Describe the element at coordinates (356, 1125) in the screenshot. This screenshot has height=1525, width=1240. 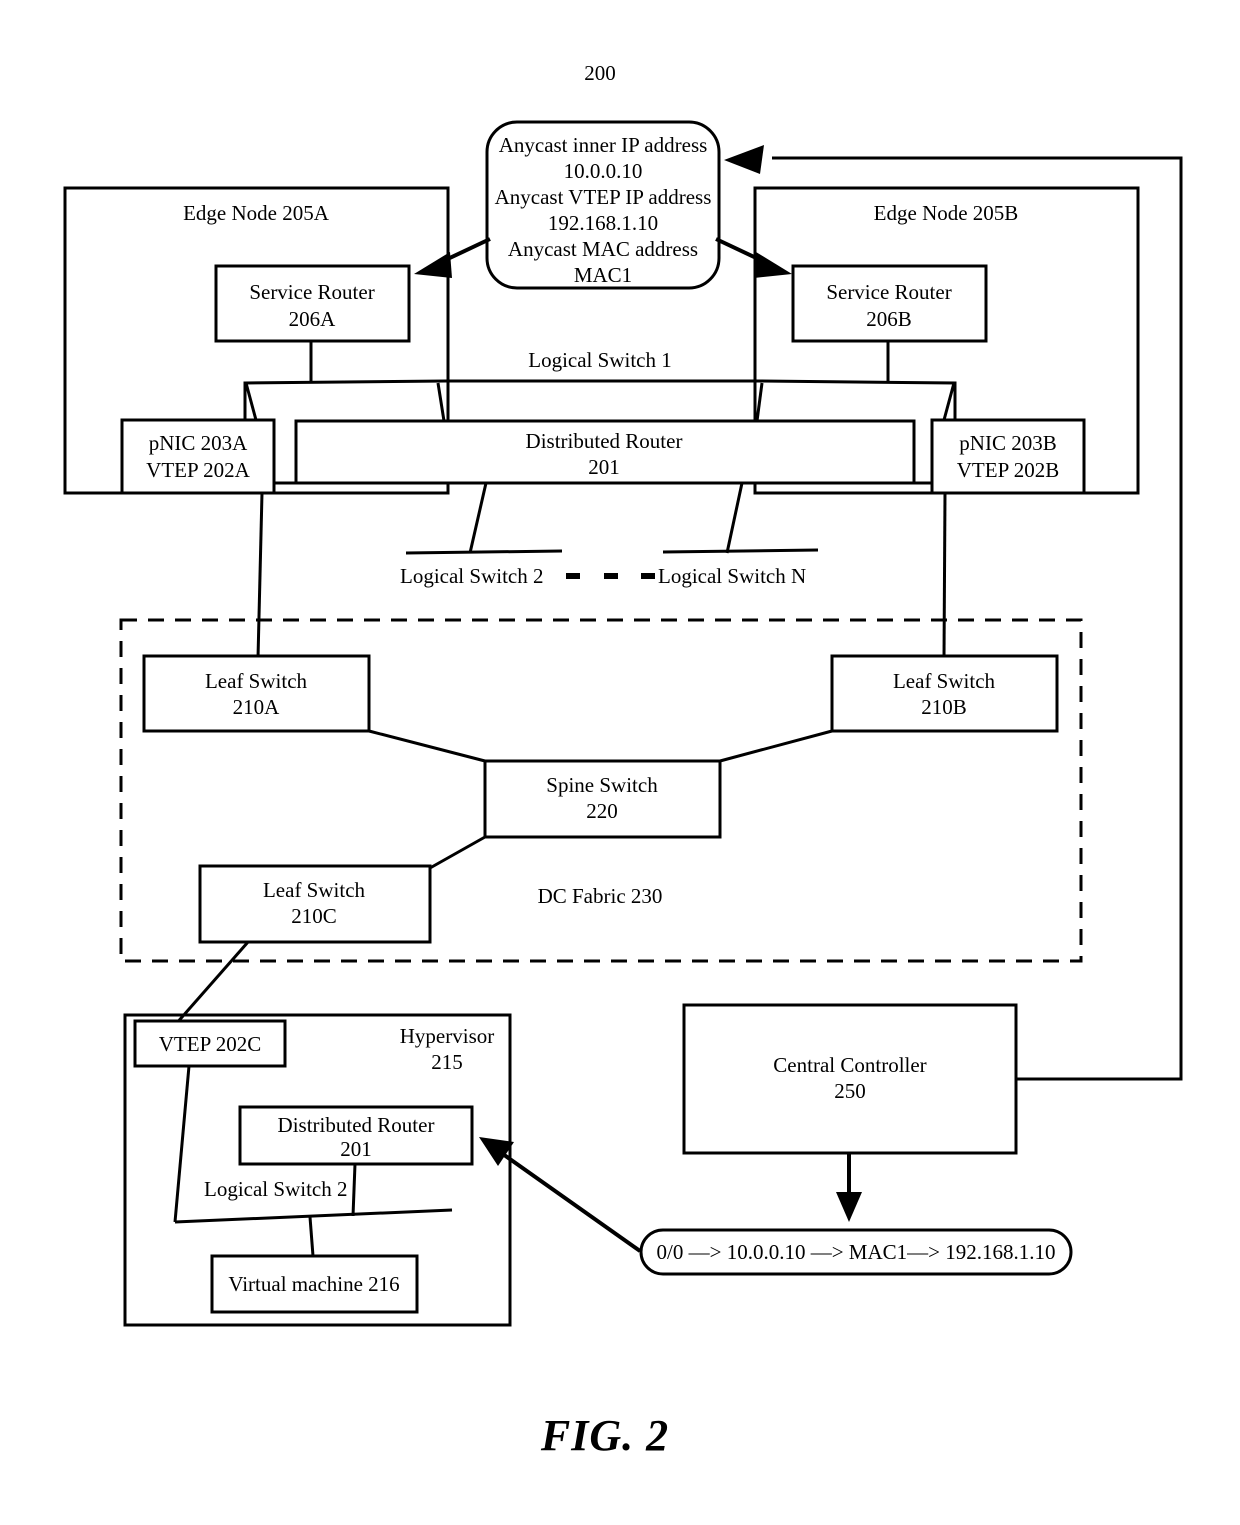
I see `distributed-router-201-hv-line1: Distributed Router` at that location.